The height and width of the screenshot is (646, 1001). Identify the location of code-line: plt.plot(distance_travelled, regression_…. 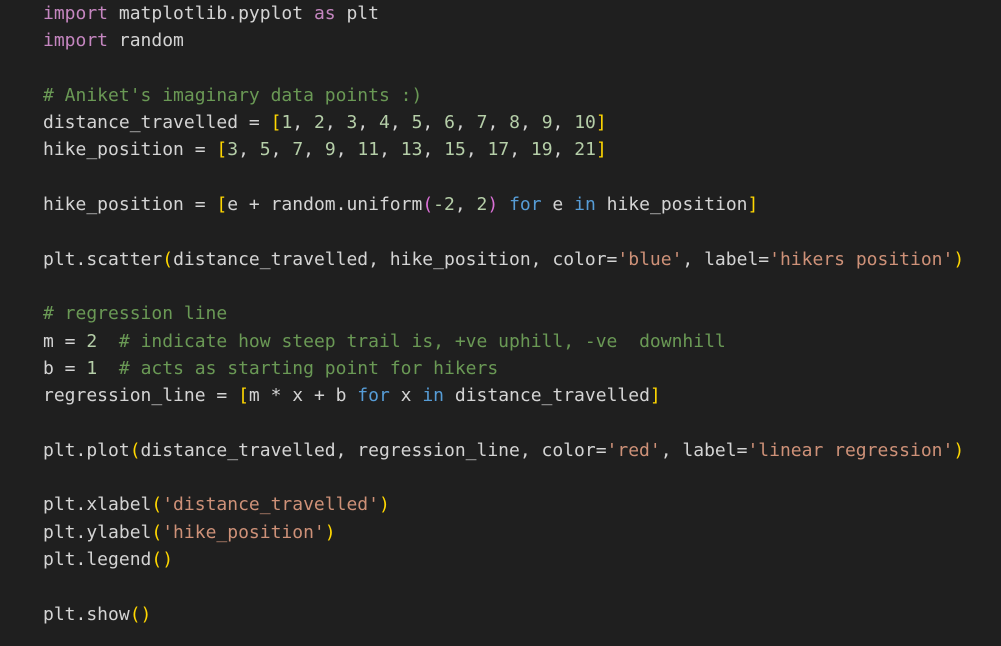
(503, 450).